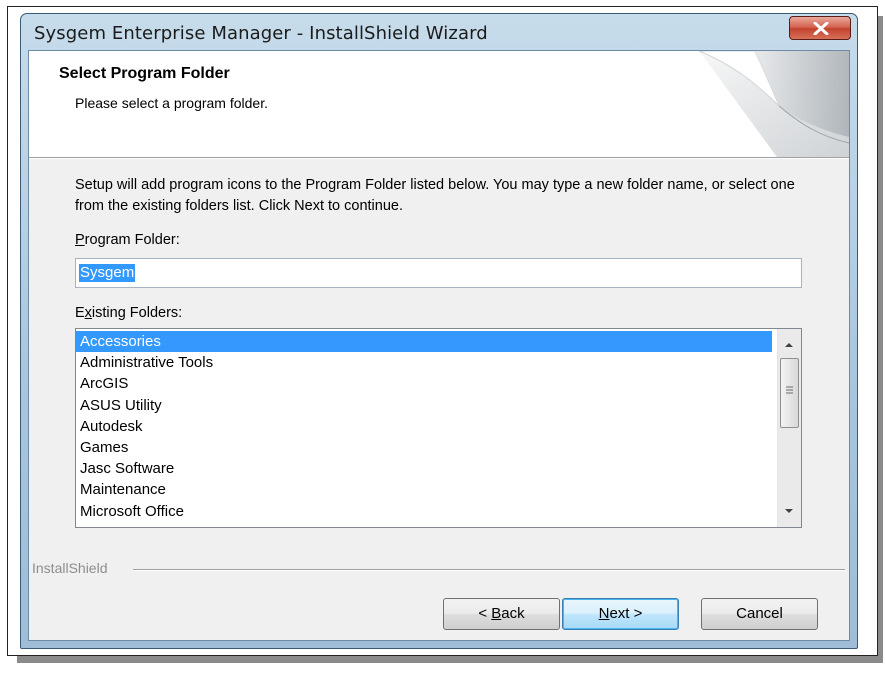  I want to click on close-button, so click(820, 28).